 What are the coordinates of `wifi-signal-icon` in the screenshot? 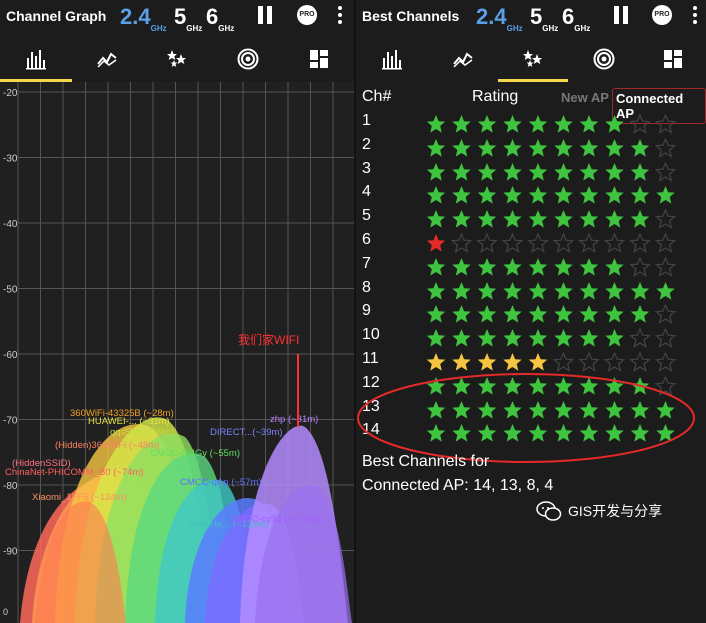 It's located at (248, 59).